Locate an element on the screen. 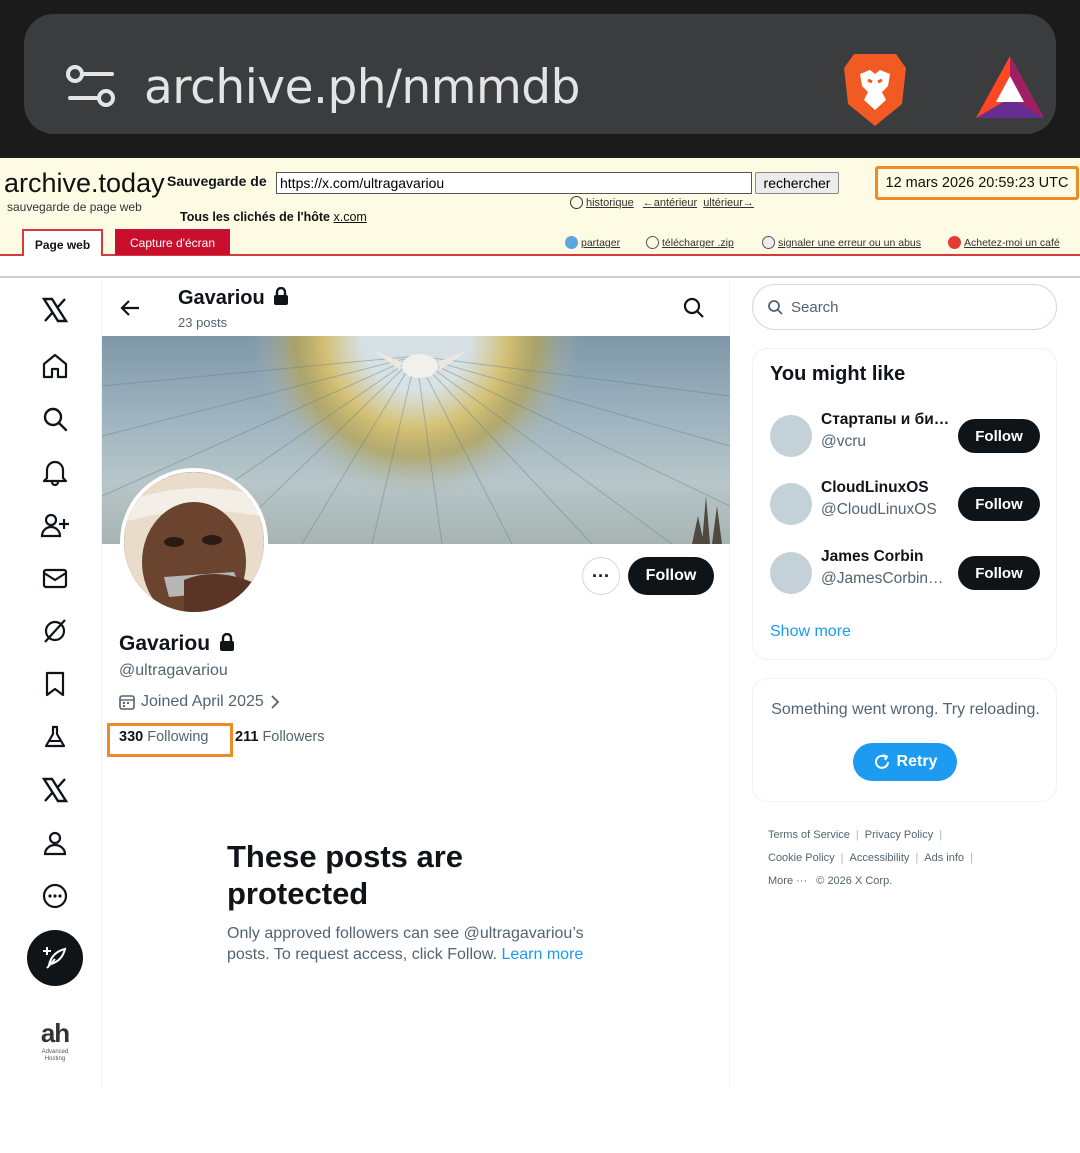 Image resolution: width=1080 pixels, height=1153 pixels. compose-icon is located at coordinates (55, 958).